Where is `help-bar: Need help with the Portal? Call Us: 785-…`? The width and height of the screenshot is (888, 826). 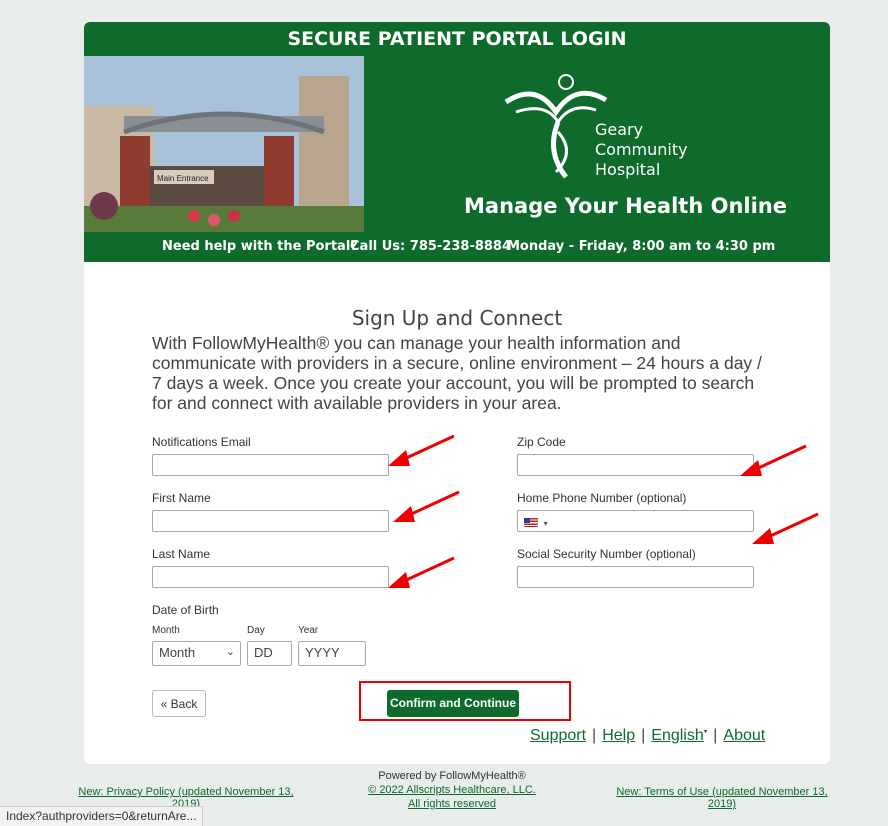 help-bar: Need help with the Portal? Call Us: 785-… is located at coordinates (457, 247).